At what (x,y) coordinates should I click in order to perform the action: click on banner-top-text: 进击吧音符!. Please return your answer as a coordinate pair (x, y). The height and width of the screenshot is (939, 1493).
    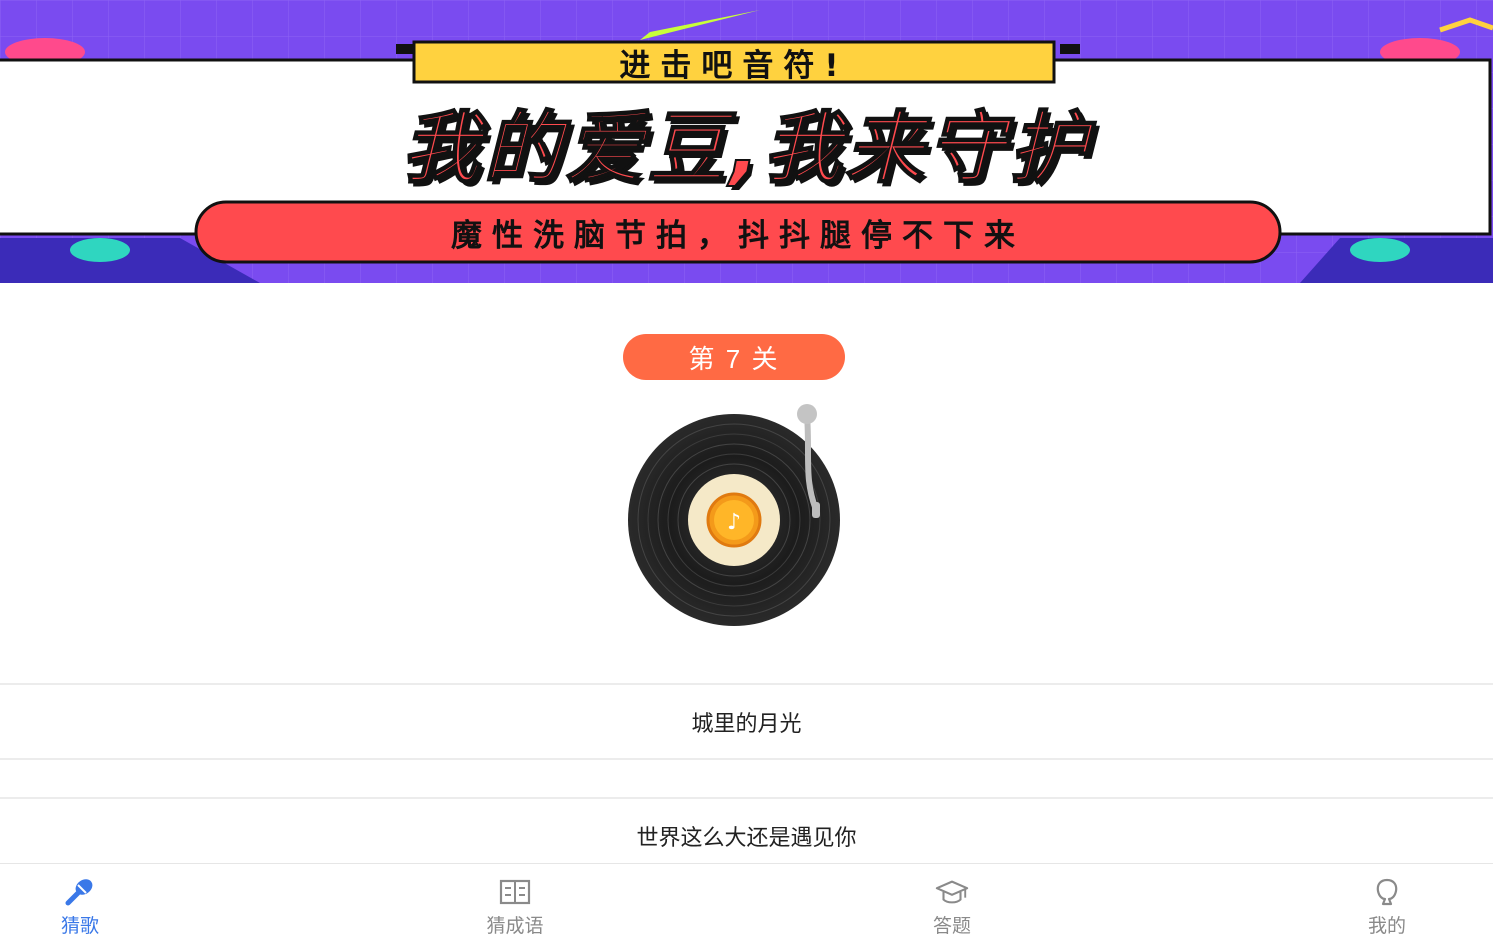
    Looking at the image, I should click on (734, 65).